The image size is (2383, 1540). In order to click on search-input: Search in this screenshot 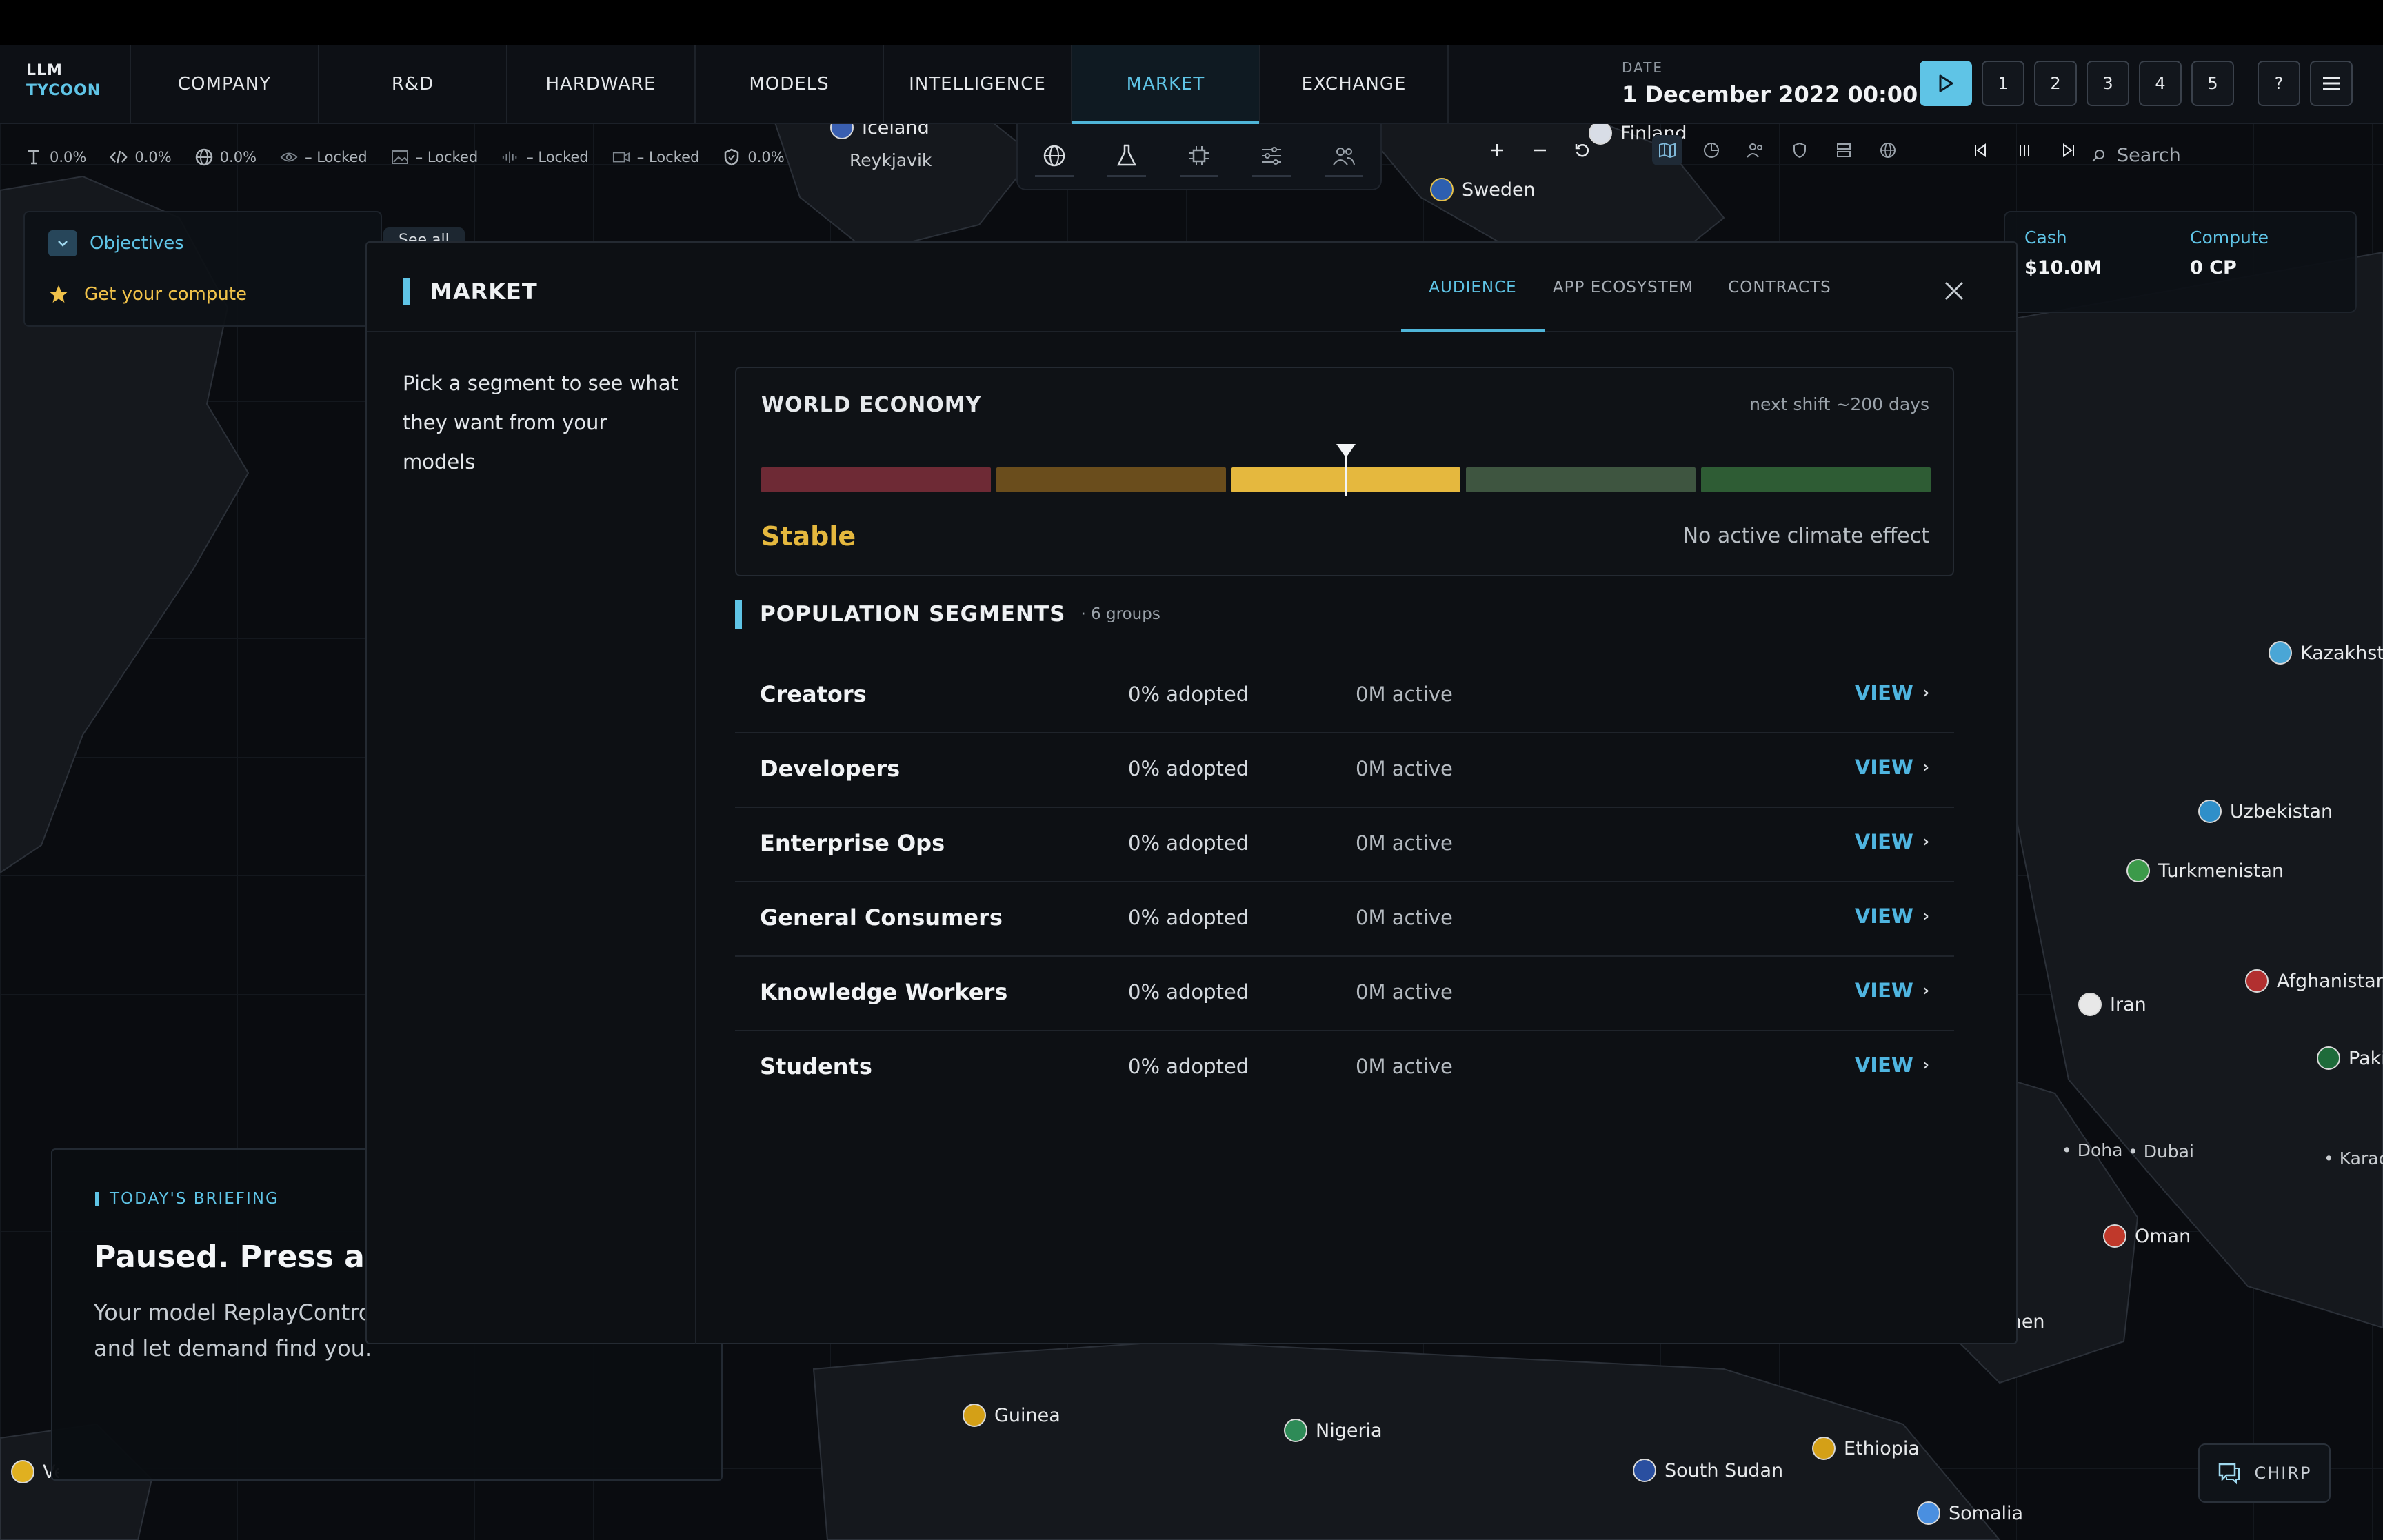, I will do `click(2149, 156)`.